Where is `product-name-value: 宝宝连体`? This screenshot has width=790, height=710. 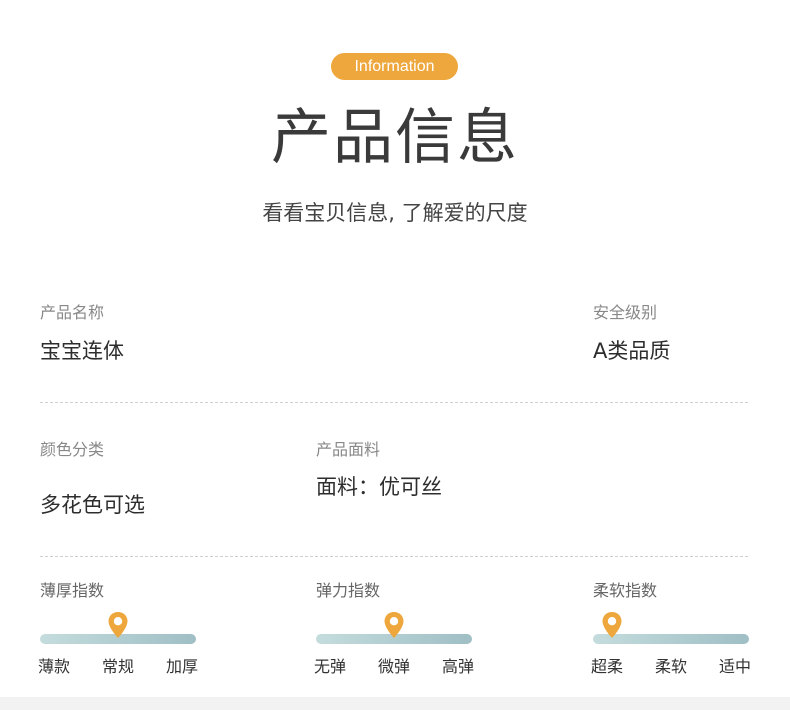
product-name-value: 宝宝连体 is located at coordinates (82, 351).